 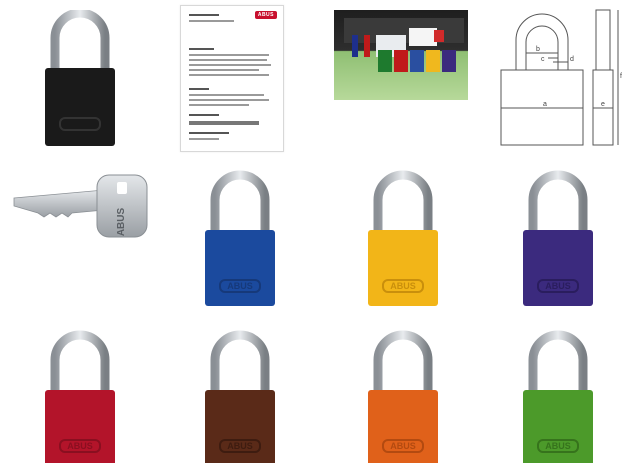 I want to click on padlock-orange-image: ABUS, so click(x=403, y=398).